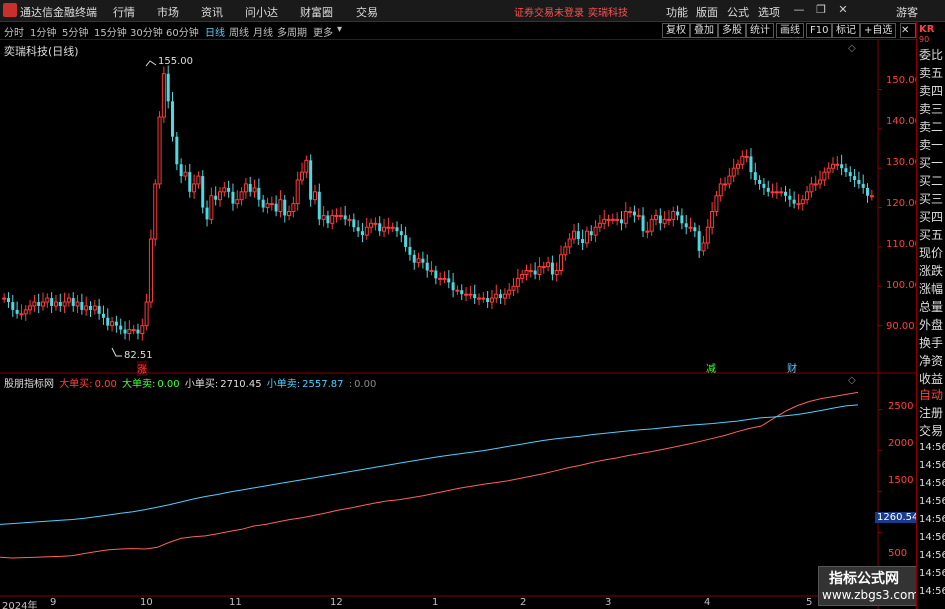 Image resolution: width=945 pixels, height=609 pixels. What do you see at coordinates (907, 12) in the screenshot?
I see `guest-label: 游客` at bounding box center [907, 12].